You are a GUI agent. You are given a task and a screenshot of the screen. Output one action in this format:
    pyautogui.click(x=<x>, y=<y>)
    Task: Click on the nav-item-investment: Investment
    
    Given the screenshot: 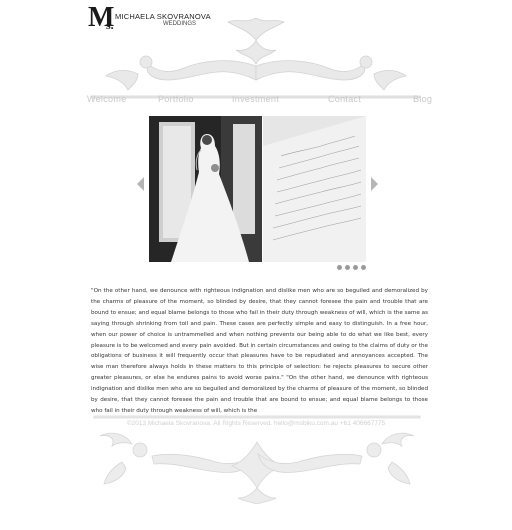 What is the action you would take?
    pyautogui.click(x=255, y=99)
    